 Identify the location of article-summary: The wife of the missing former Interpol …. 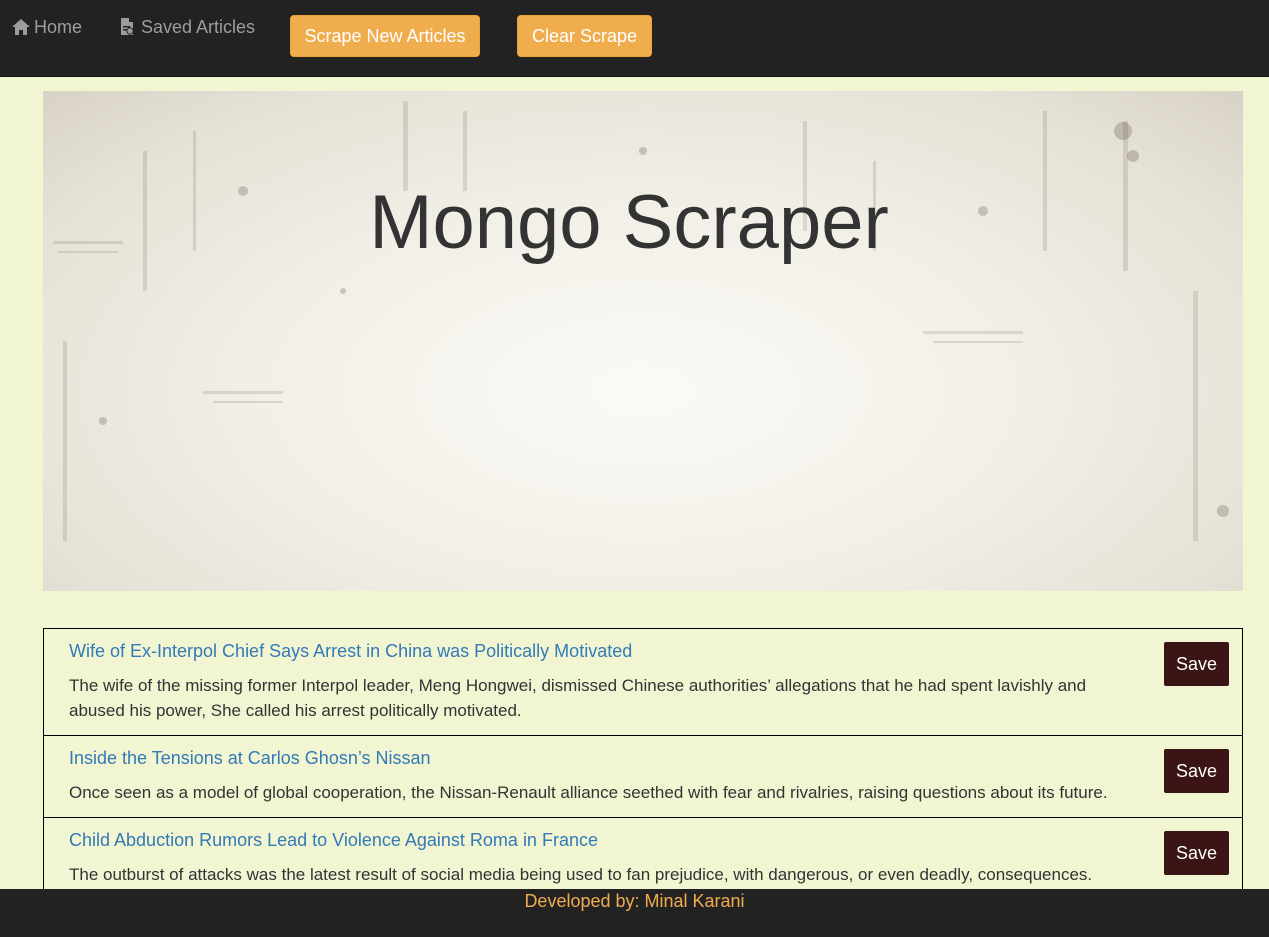
(578, 698).